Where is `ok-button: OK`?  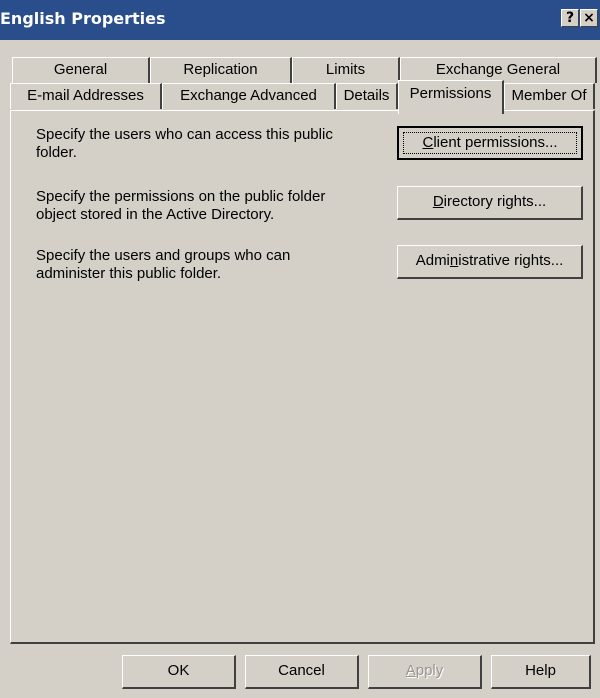 ok-button: OK is located at coordinates (179, 672).